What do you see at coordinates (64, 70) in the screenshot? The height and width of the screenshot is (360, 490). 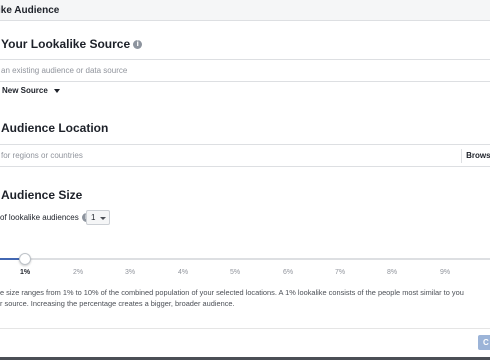 I see `source-input-placeholder: an existing audience or data source` at bounding box center [64, 70].